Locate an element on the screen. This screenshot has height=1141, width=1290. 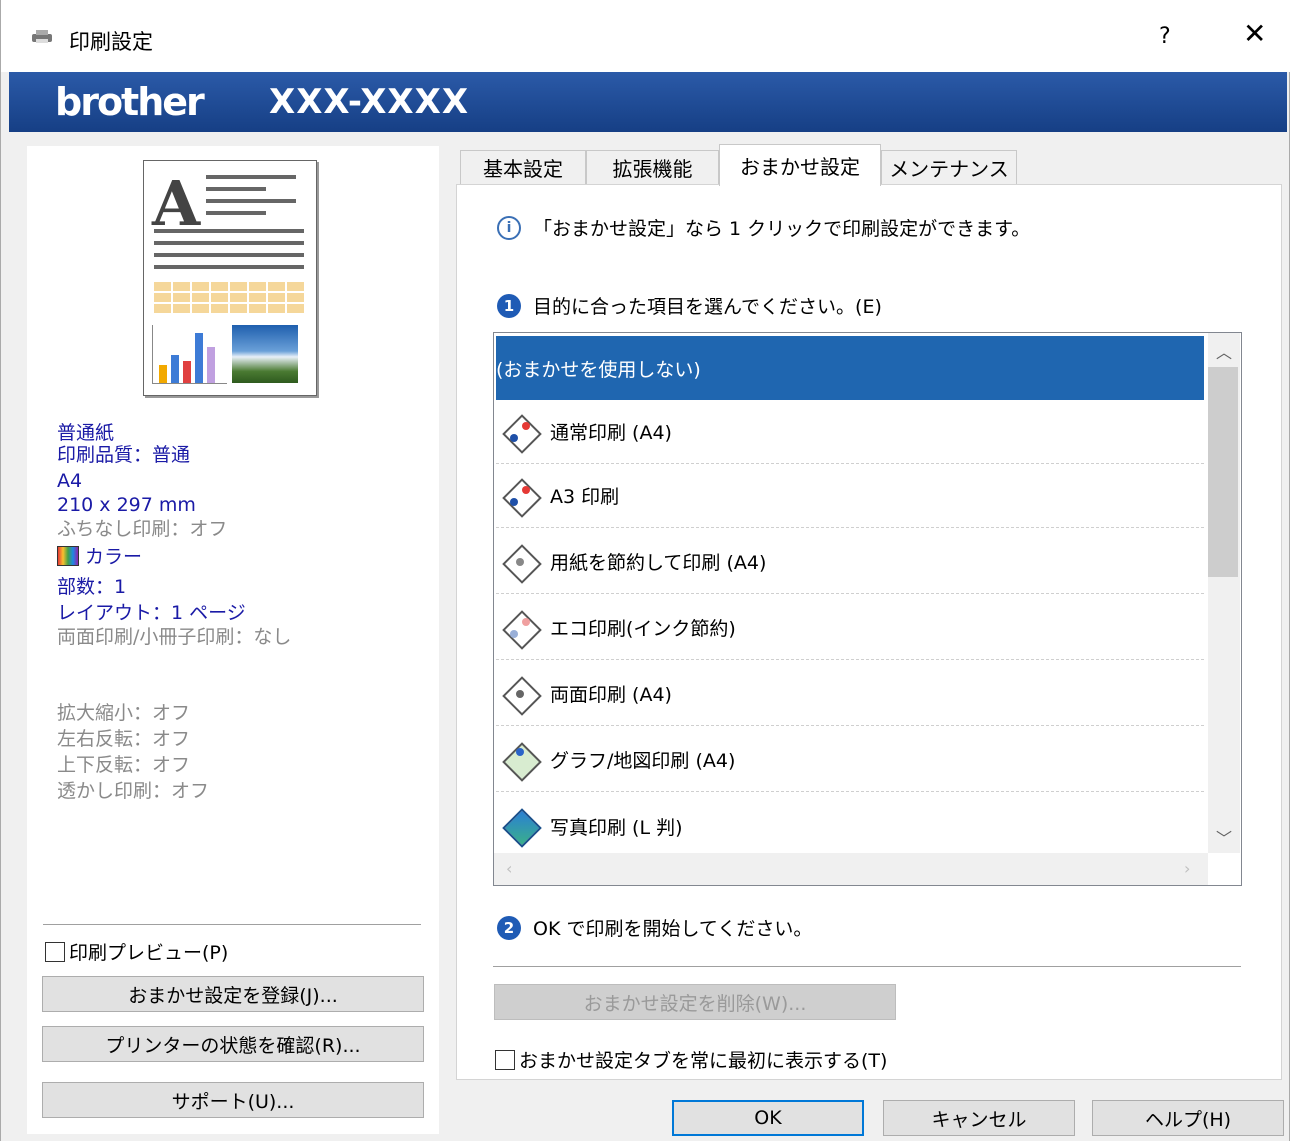
tab-basic: 基本設定 is located at coordinates (523, 167).